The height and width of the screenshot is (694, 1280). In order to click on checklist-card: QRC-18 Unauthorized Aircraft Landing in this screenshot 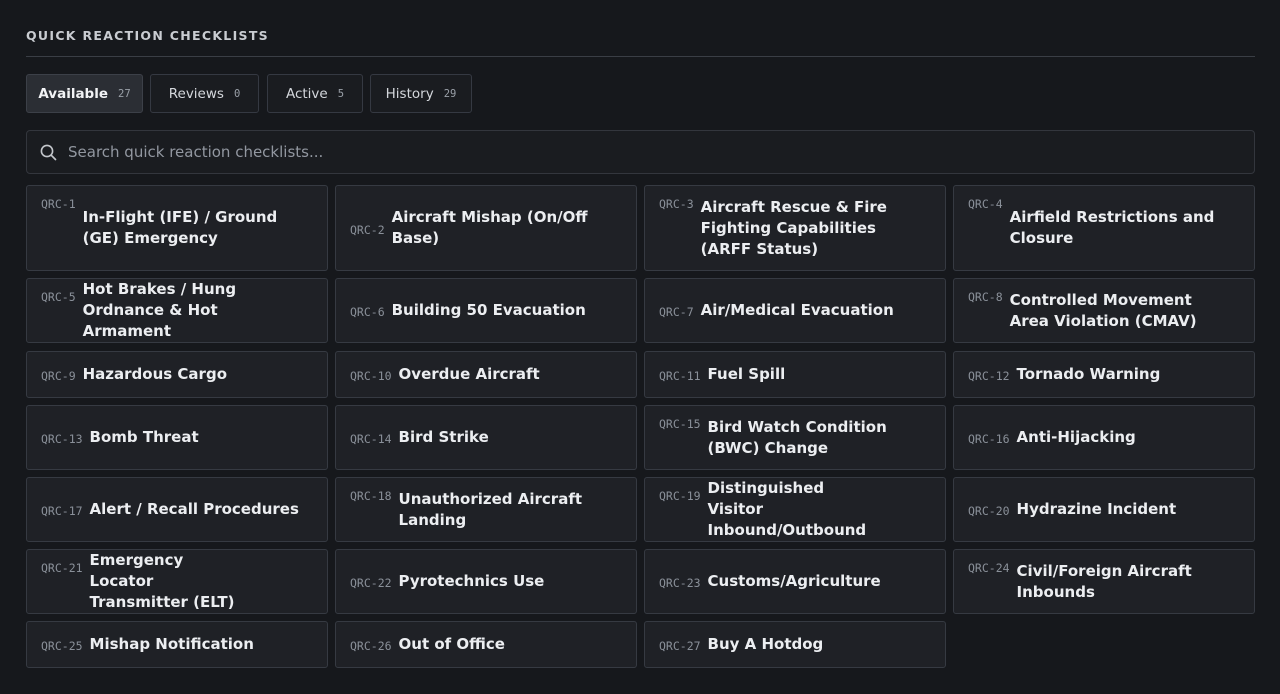, I will do `click(486, 509)`.